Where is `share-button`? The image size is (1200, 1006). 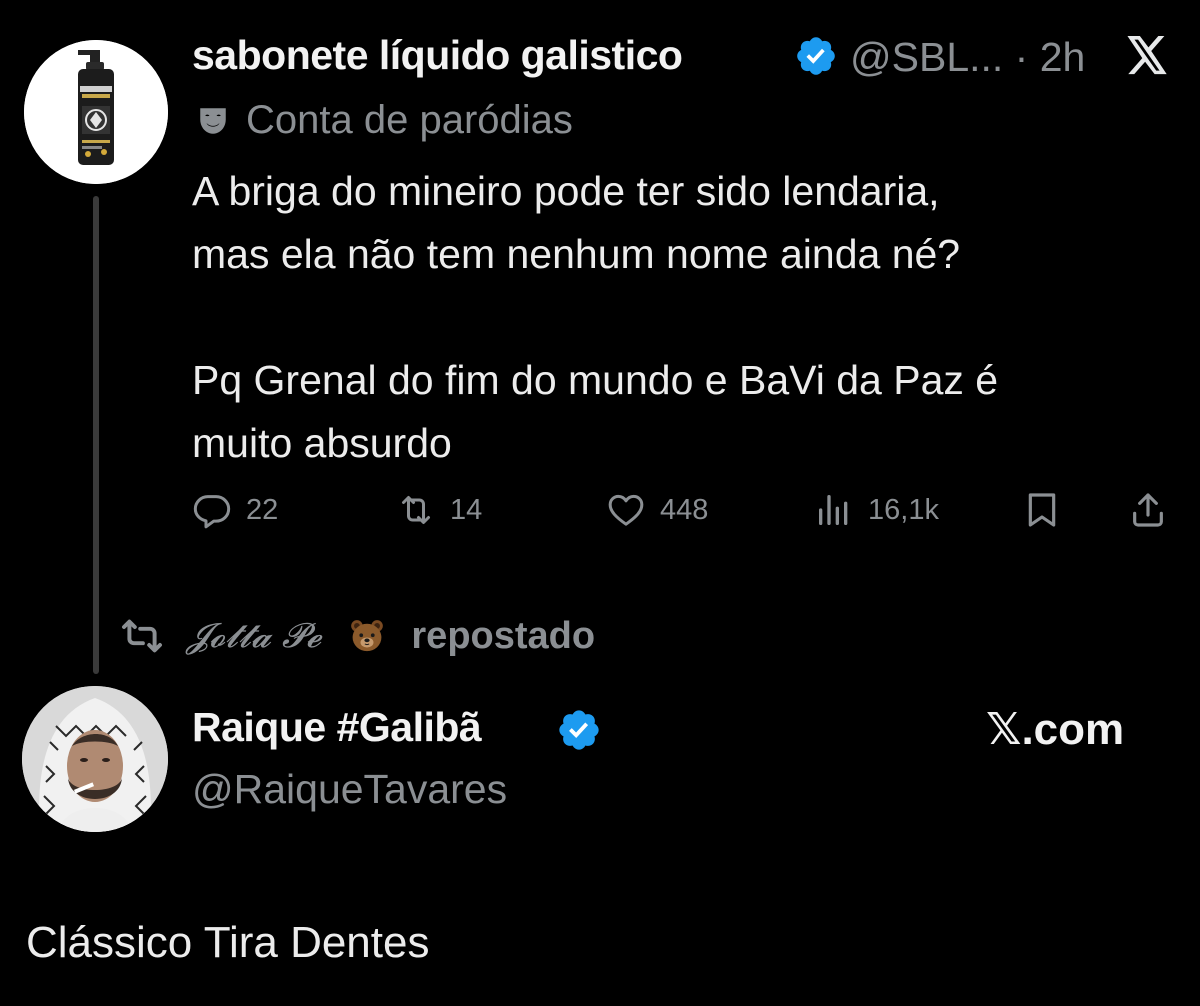
share-button is located at coordinates (1155, 510).